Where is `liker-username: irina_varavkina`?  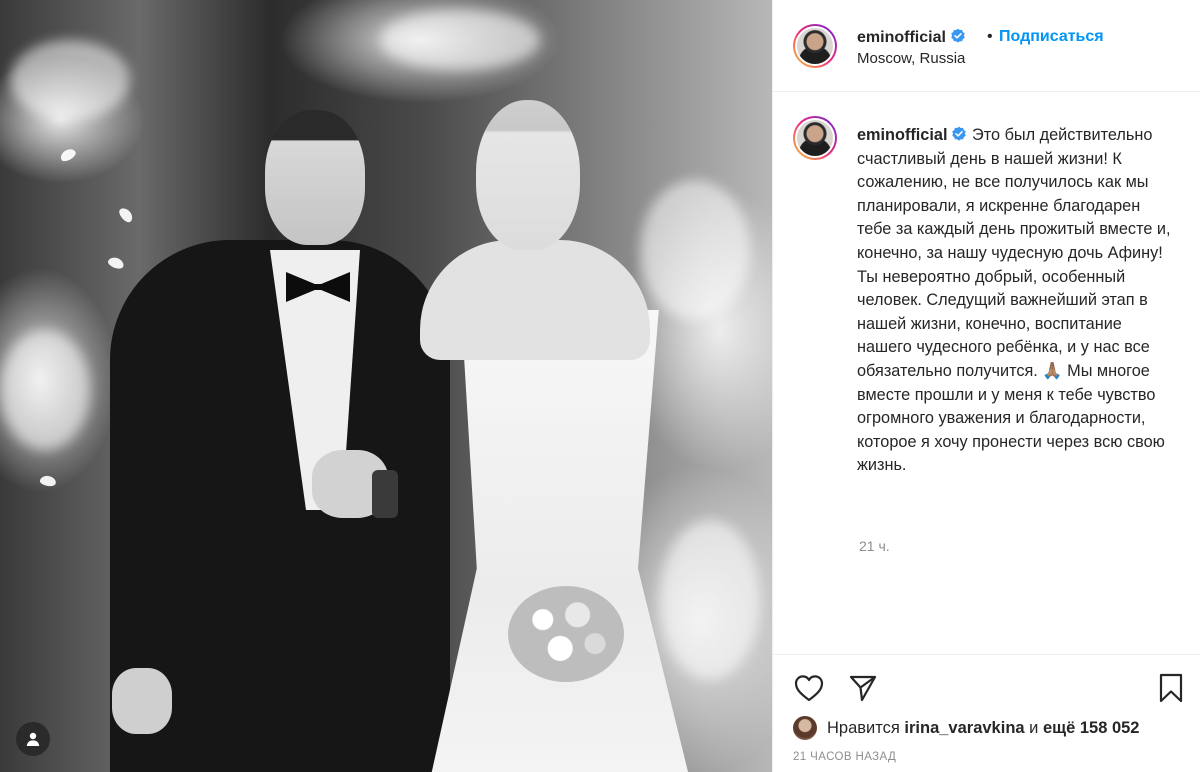
liker-username: irina_varavkina is located at coordinates (964, 728).